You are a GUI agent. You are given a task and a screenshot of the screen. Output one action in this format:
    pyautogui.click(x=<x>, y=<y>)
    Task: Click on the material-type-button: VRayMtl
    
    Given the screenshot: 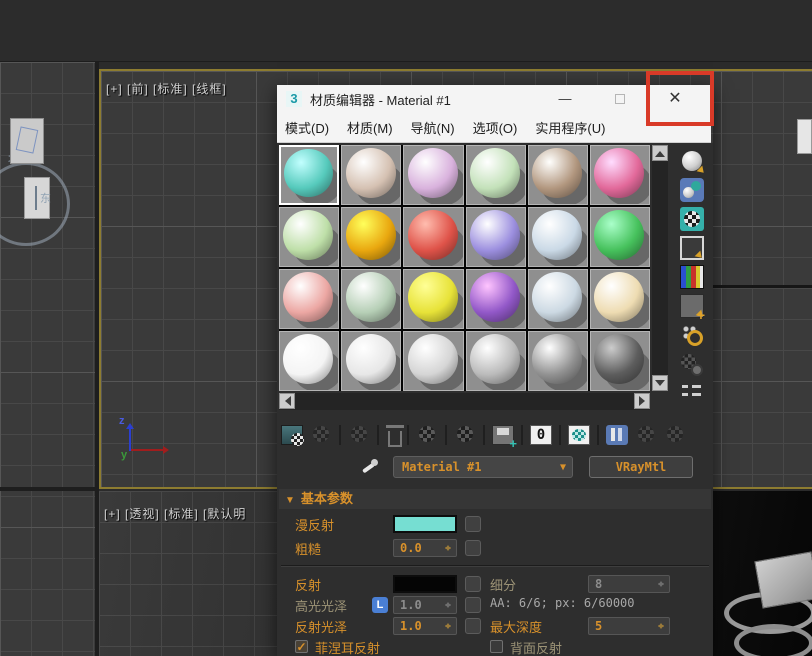 What is the action you would take?
    pyautogui.click(x=641, y=467)
    